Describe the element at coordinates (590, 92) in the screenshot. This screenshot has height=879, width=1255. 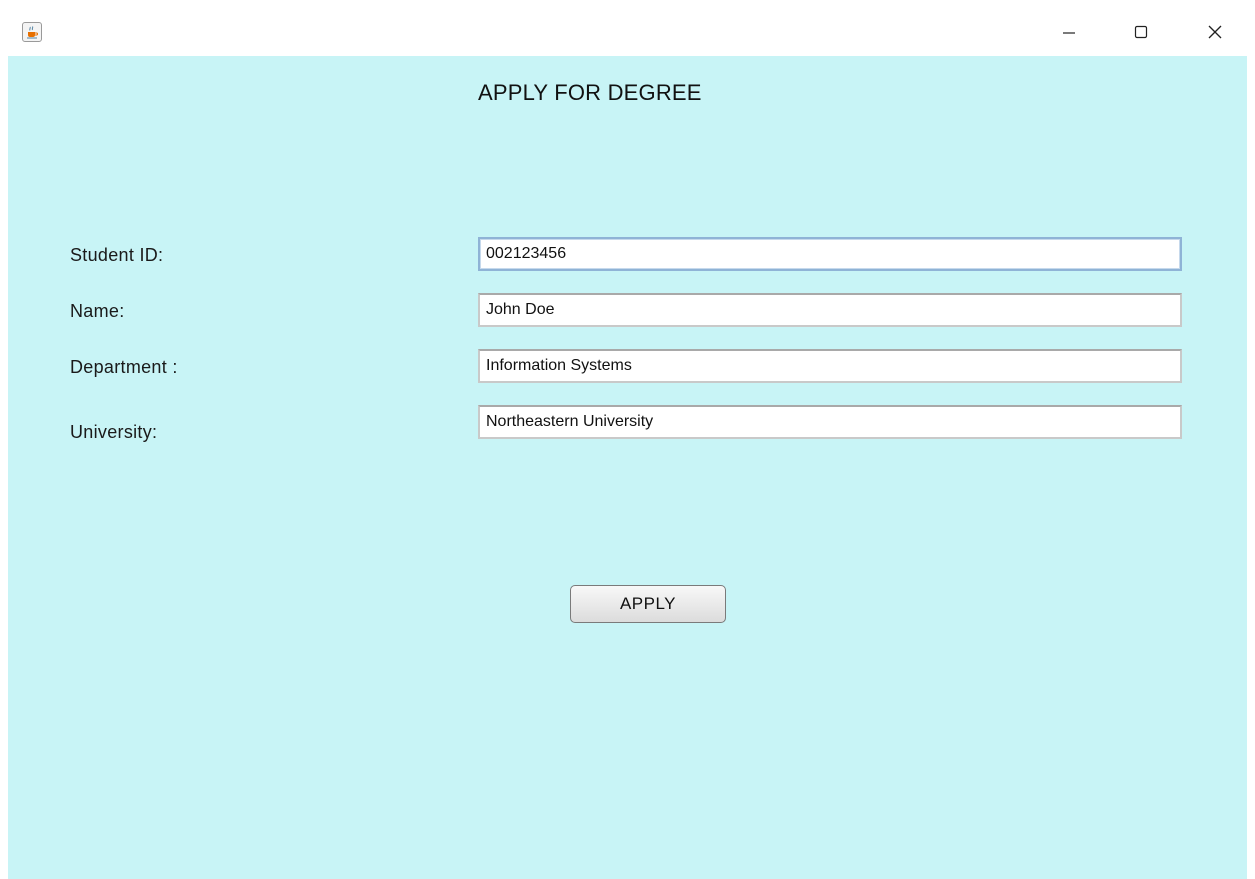
I see `page-title: APPLY FOR DEGREE` at that location.